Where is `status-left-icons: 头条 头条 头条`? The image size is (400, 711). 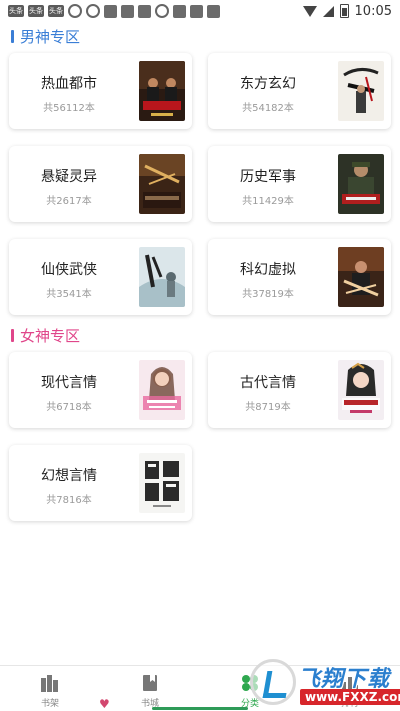 status-left-icons: 头条 头条 头条 is located at coordinates (114, 11).